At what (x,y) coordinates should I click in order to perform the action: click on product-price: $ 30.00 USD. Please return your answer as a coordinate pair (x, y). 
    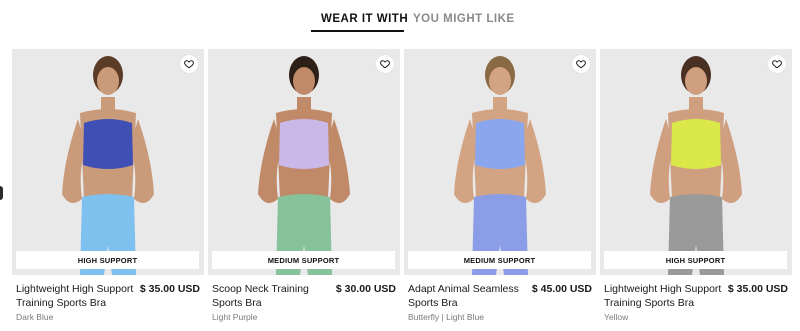
    Looking at the image, I should click on (365, 289).